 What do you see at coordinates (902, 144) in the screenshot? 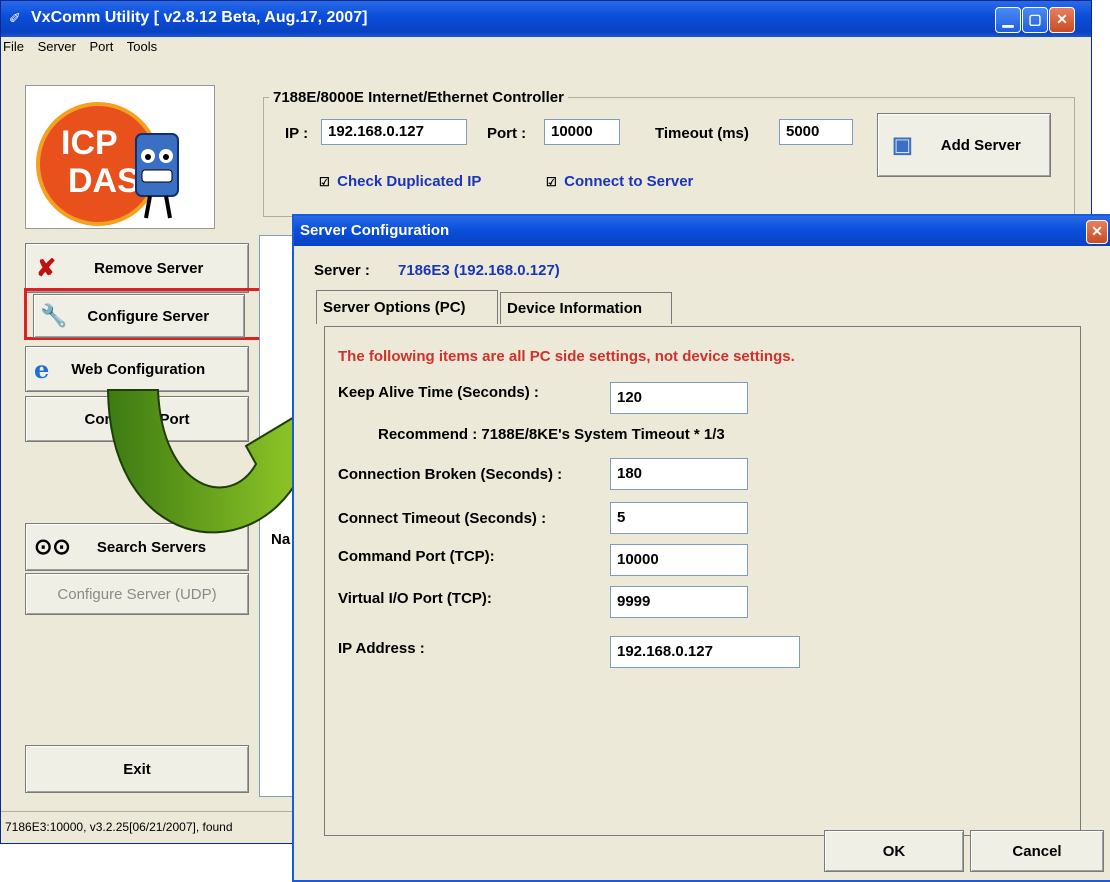
I see `device-icon: ▣` at bounding box center [902, 144].